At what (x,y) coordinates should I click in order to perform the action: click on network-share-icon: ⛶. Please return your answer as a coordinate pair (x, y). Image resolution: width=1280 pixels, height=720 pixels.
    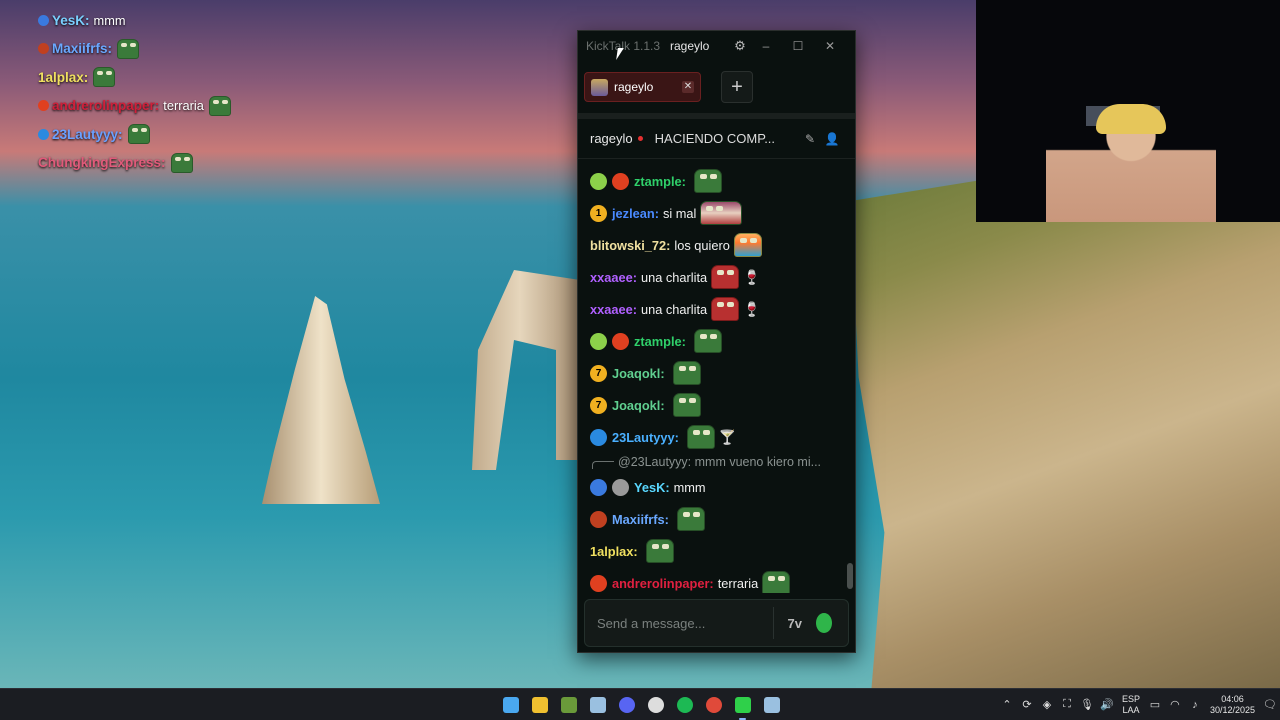
    Looking at the image, I should click on (1067, 704).